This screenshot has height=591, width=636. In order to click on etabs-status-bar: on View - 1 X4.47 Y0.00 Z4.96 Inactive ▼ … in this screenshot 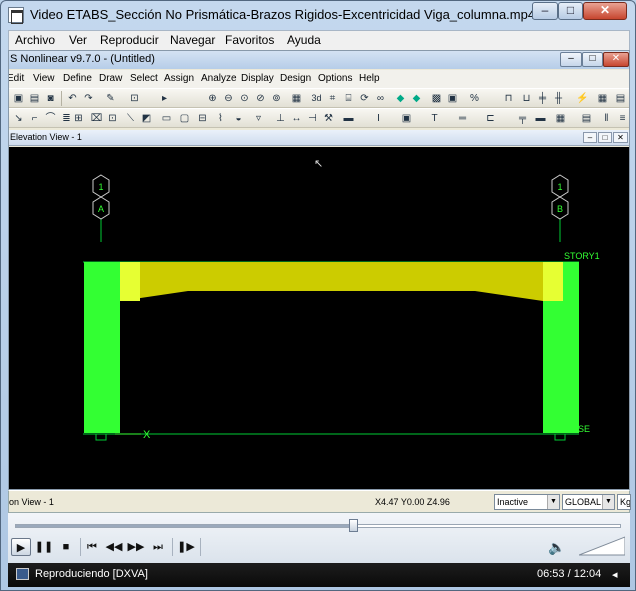, I will do `click(319, 501)`.